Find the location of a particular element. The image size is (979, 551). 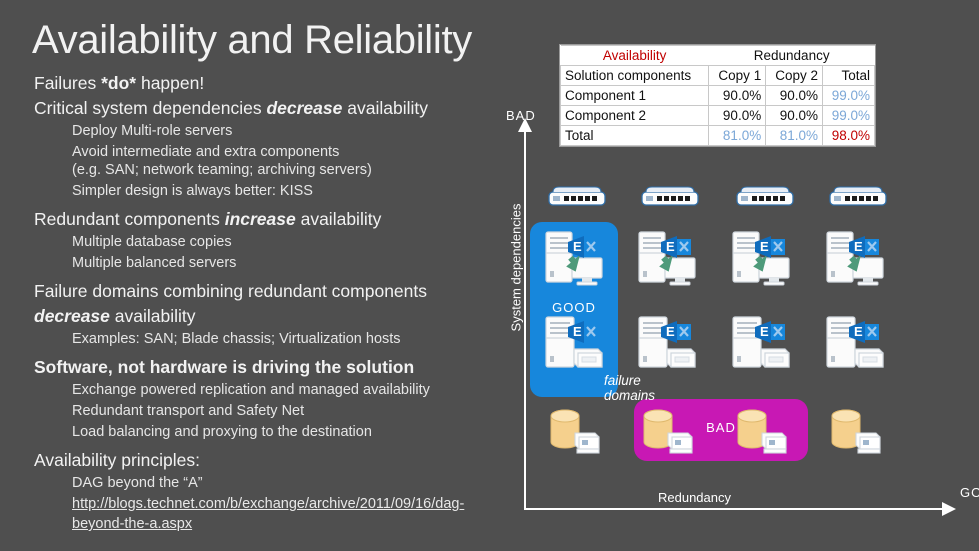

bullet-failures-happen: Failures *do* happen! is located at coordinates (274, 83).